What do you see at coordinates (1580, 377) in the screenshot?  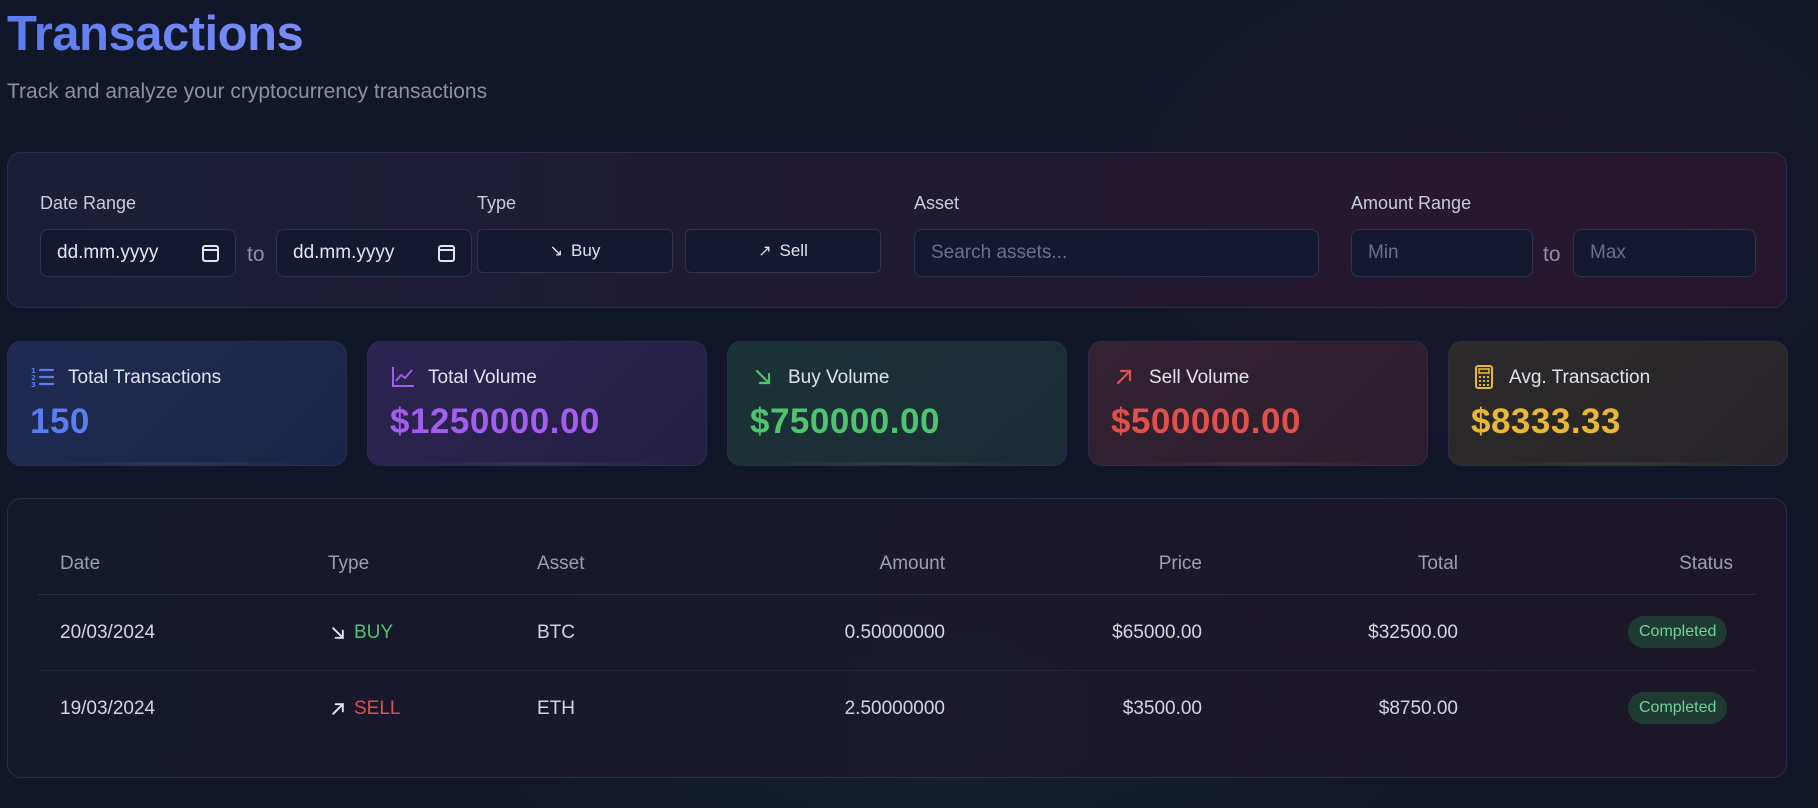 I see `stat-label: Avg. Transaction` at bounding box center [1580, 377].